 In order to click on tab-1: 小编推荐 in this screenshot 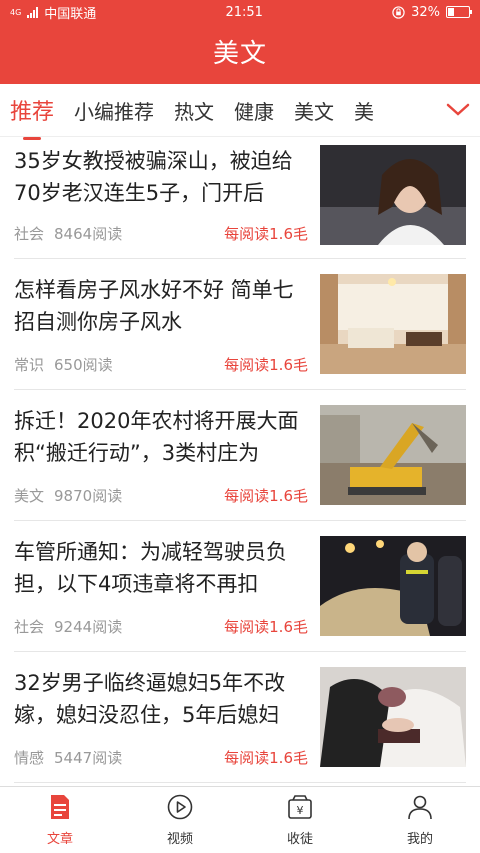, I will do `click(114, 110)`.